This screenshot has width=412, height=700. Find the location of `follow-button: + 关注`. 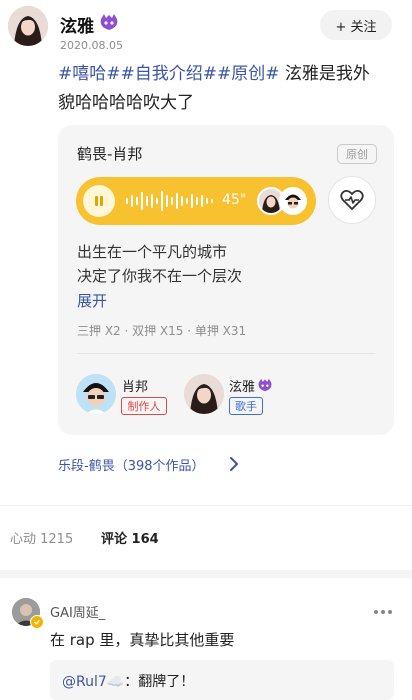

follow-button: + 关注 is located at coordinates (356, 25).